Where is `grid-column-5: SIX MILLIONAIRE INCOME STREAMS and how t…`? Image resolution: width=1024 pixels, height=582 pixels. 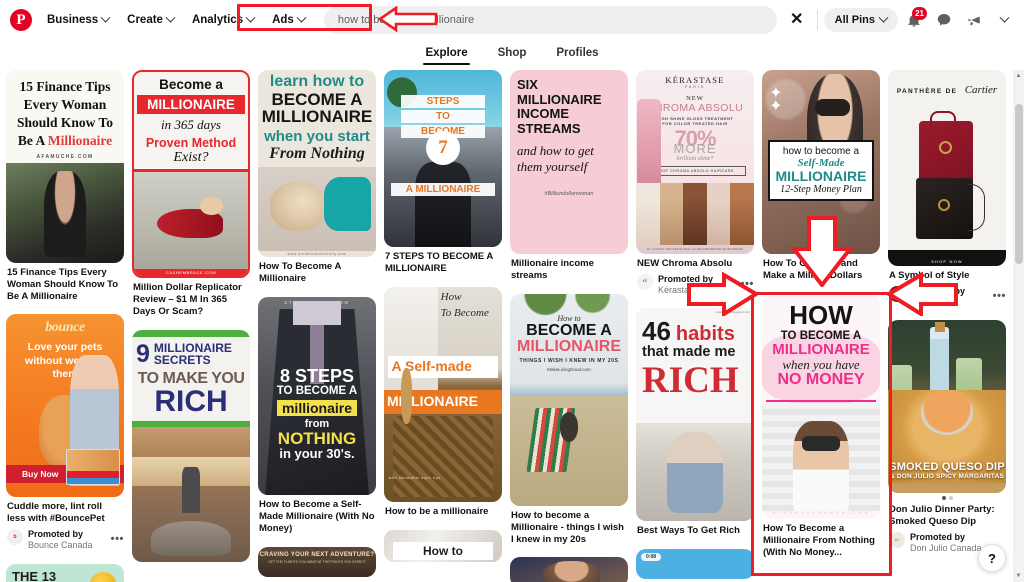
grid-column-5: SIX MILLIONAIRE INCOME STREAMS and how t… is located at coordinates (569, 326).